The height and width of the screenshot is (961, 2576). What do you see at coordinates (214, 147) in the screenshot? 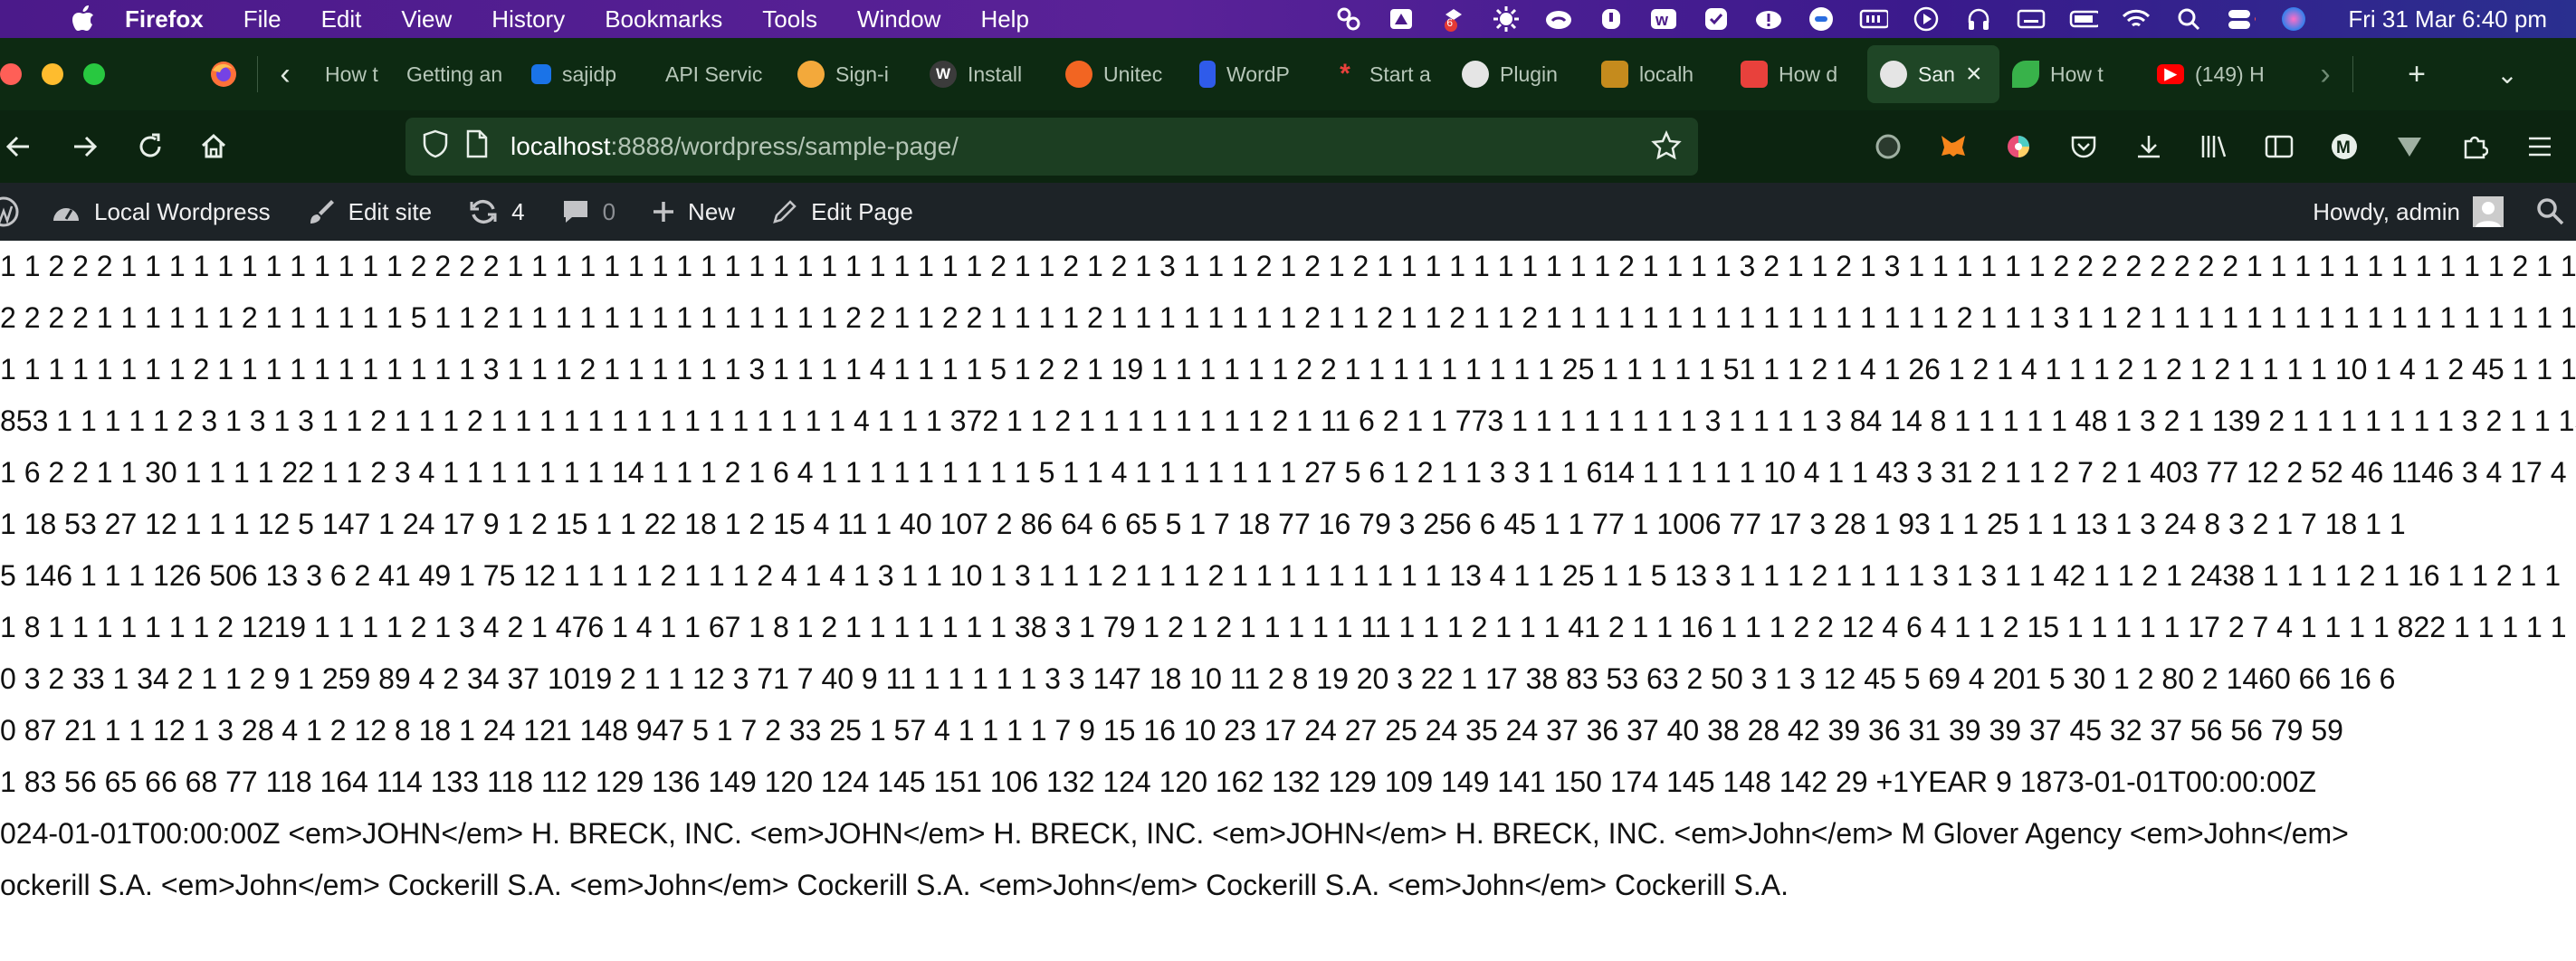
I see `home-button` at bounding box center [214, 147].